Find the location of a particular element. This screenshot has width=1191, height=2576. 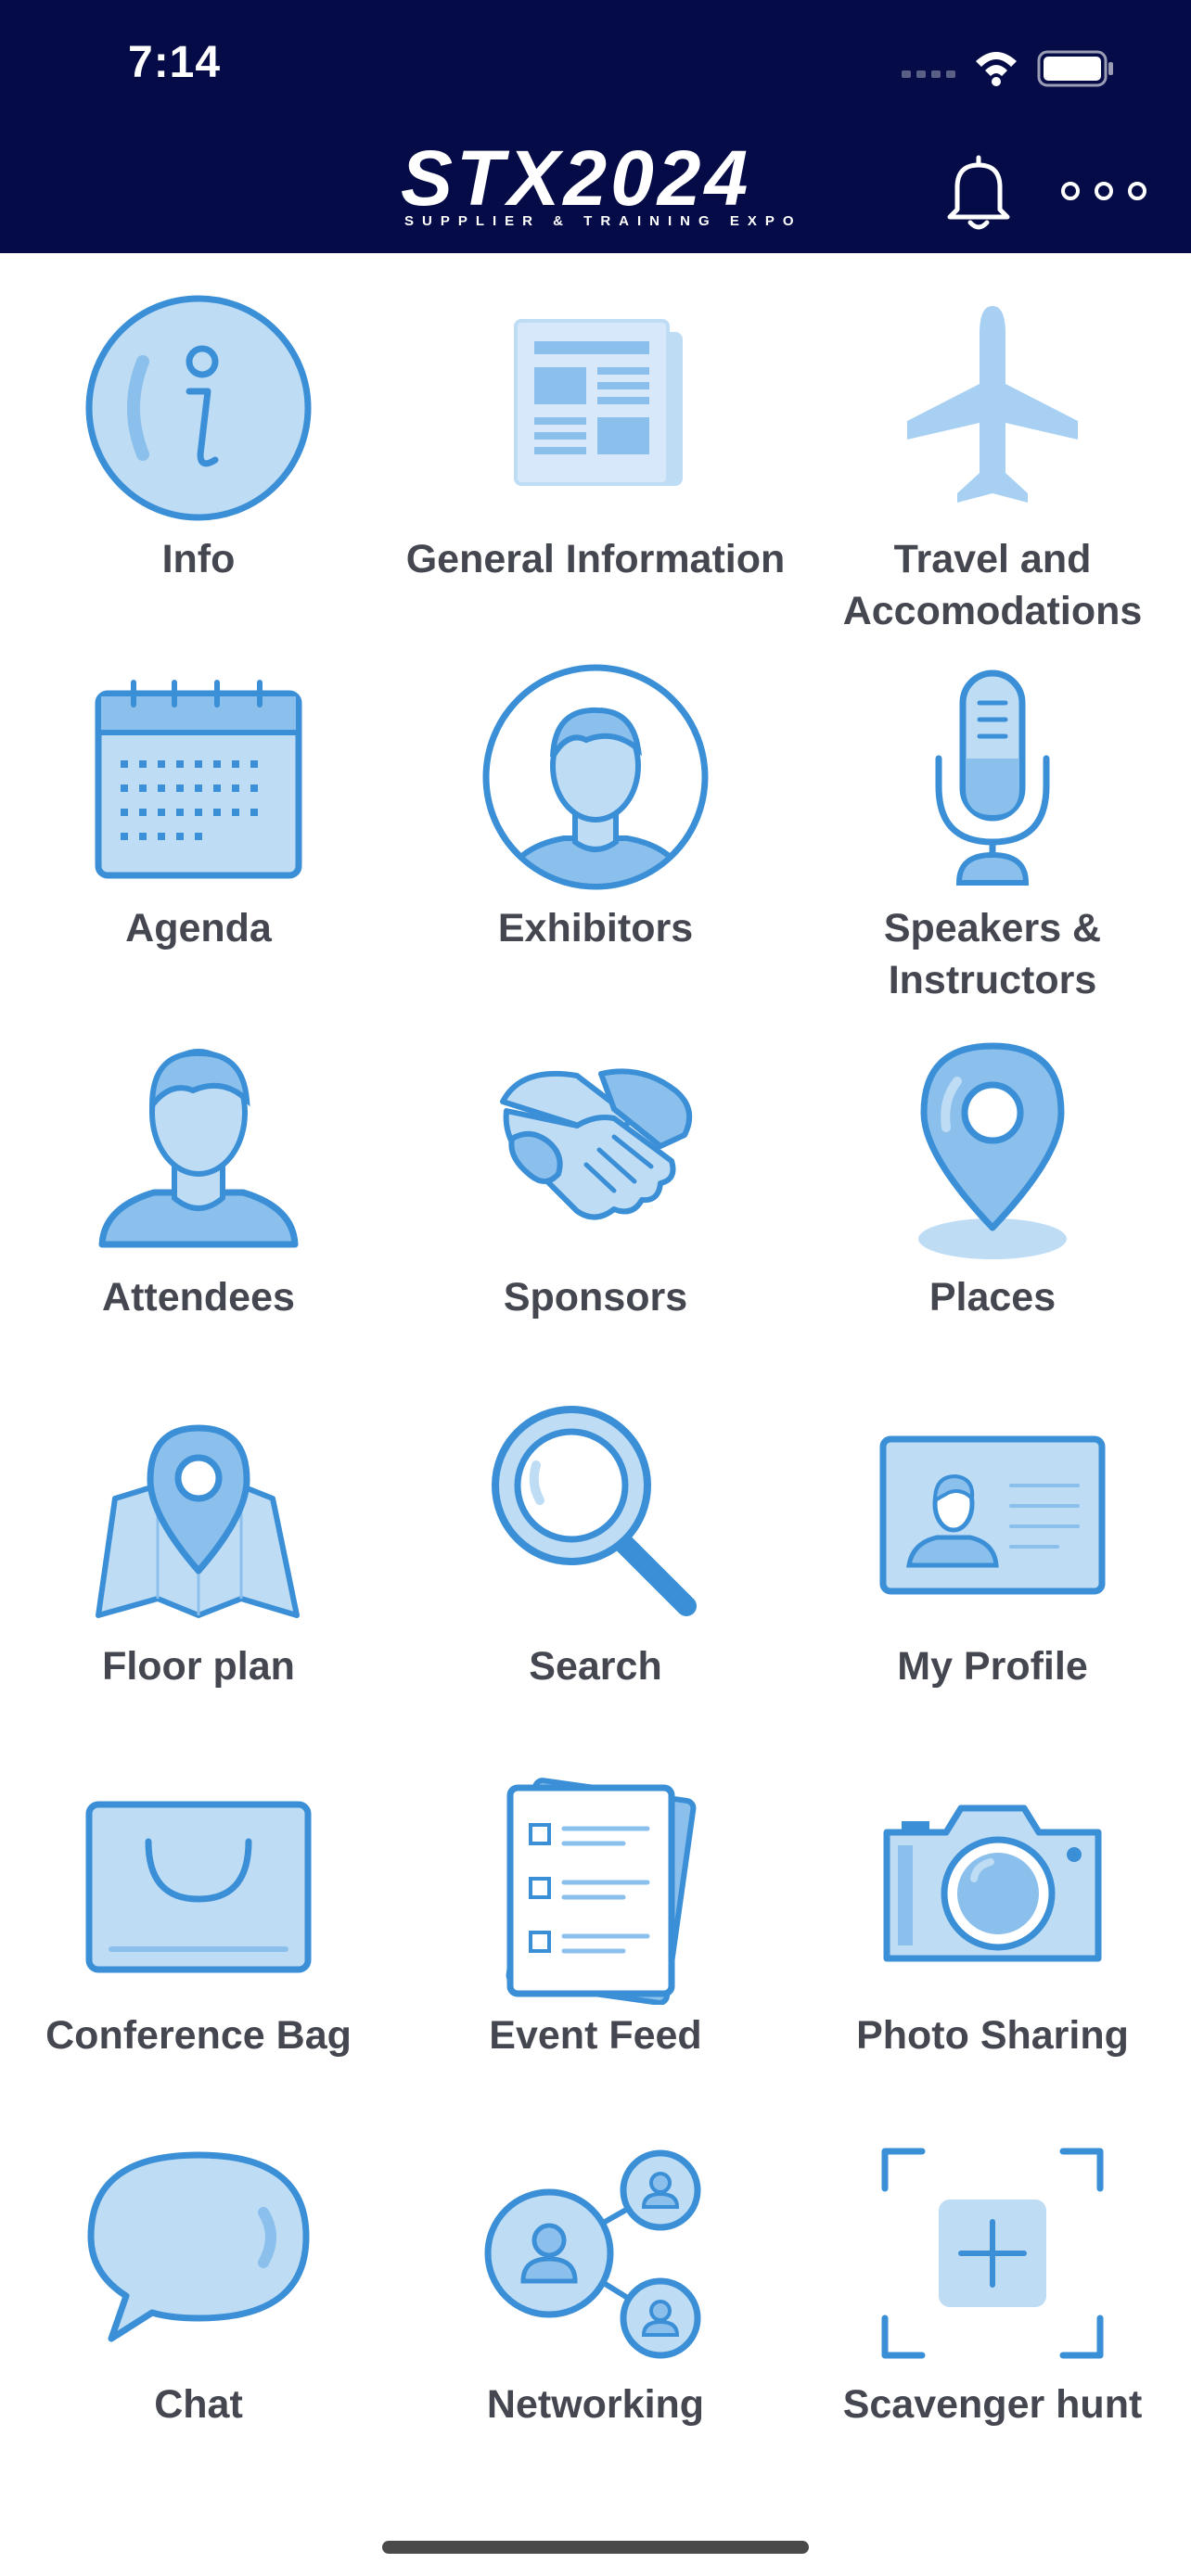

tile-label: Scavenger hunt is located at coordinates (992, 2405).